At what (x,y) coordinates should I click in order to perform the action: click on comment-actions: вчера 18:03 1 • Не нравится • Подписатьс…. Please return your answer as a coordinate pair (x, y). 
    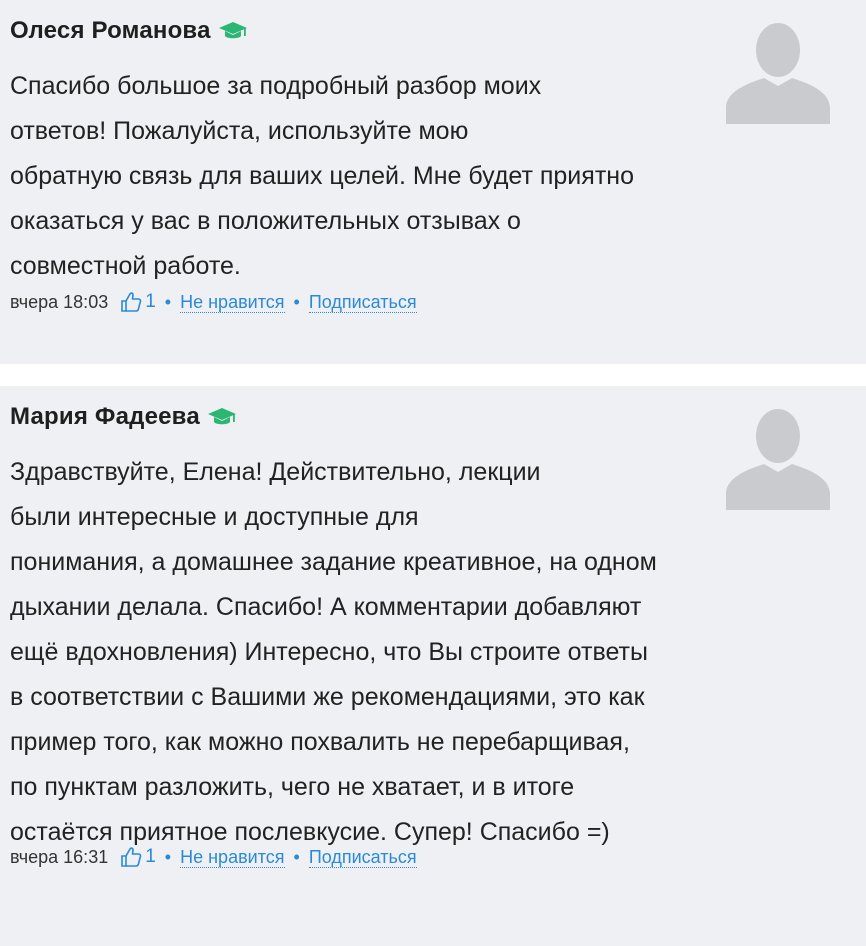
    Looking at the image, I should click on (213, 302).